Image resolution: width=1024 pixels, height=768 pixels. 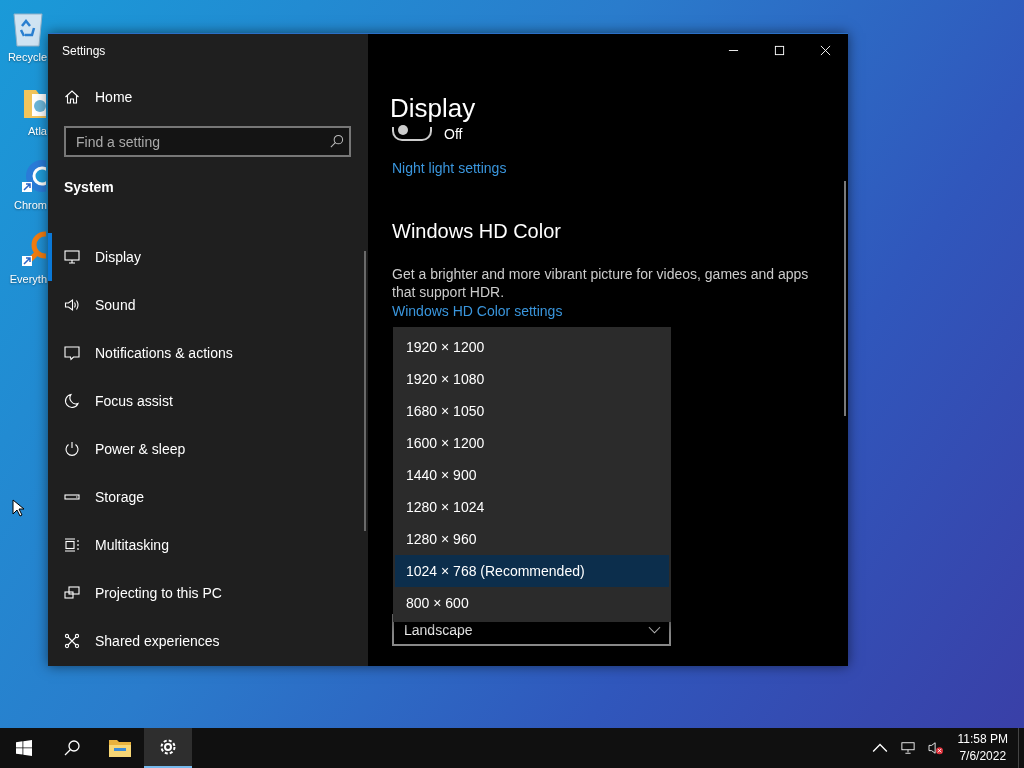 What do you see at coordinates (532, 379) in the screenshot?
I see `menu-option: 1920 × 1080` at bounding box center [532, 379].